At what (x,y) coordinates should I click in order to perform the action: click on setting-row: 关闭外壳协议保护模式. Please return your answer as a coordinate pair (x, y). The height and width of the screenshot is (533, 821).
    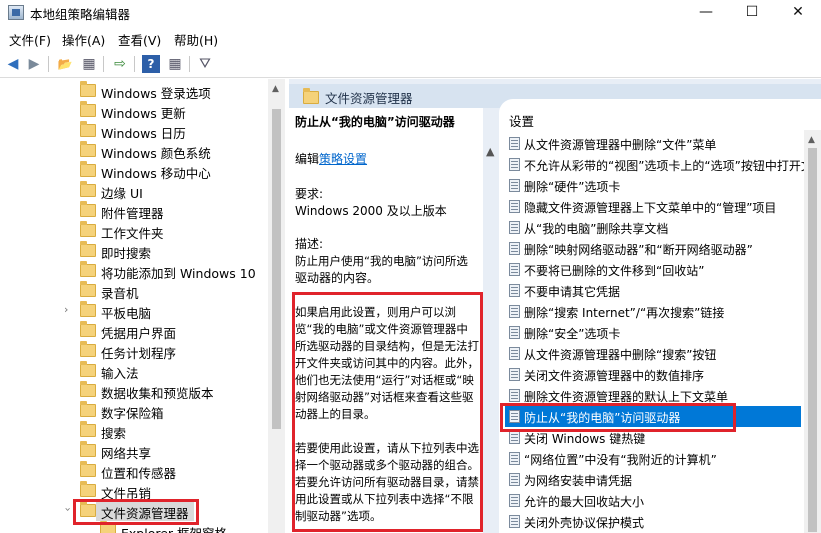
    Looking at the image, I should click on (653, 521).